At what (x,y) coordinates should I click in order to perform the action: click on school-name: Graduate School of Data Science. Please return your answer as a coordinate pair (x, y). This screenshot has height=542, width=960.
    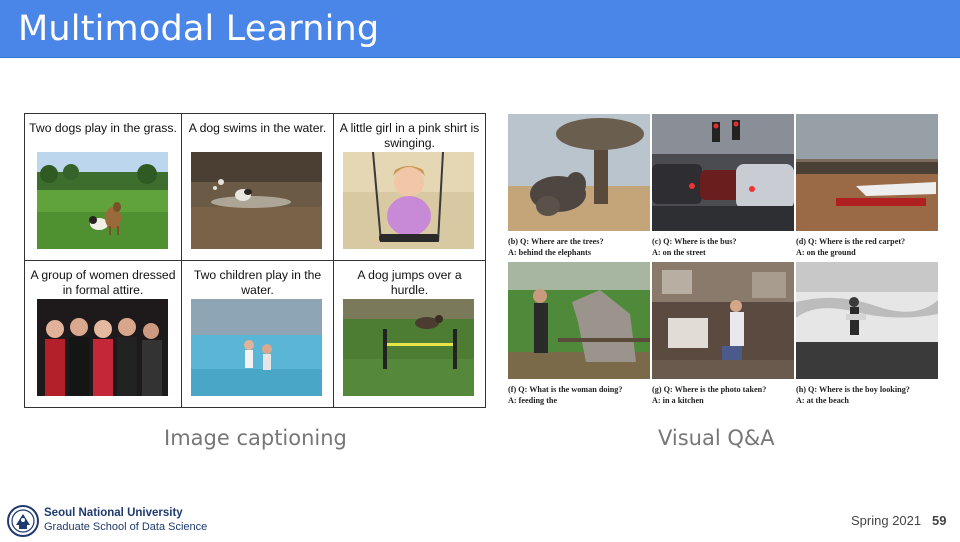
    Looking at the image, I should click on (126, 527).